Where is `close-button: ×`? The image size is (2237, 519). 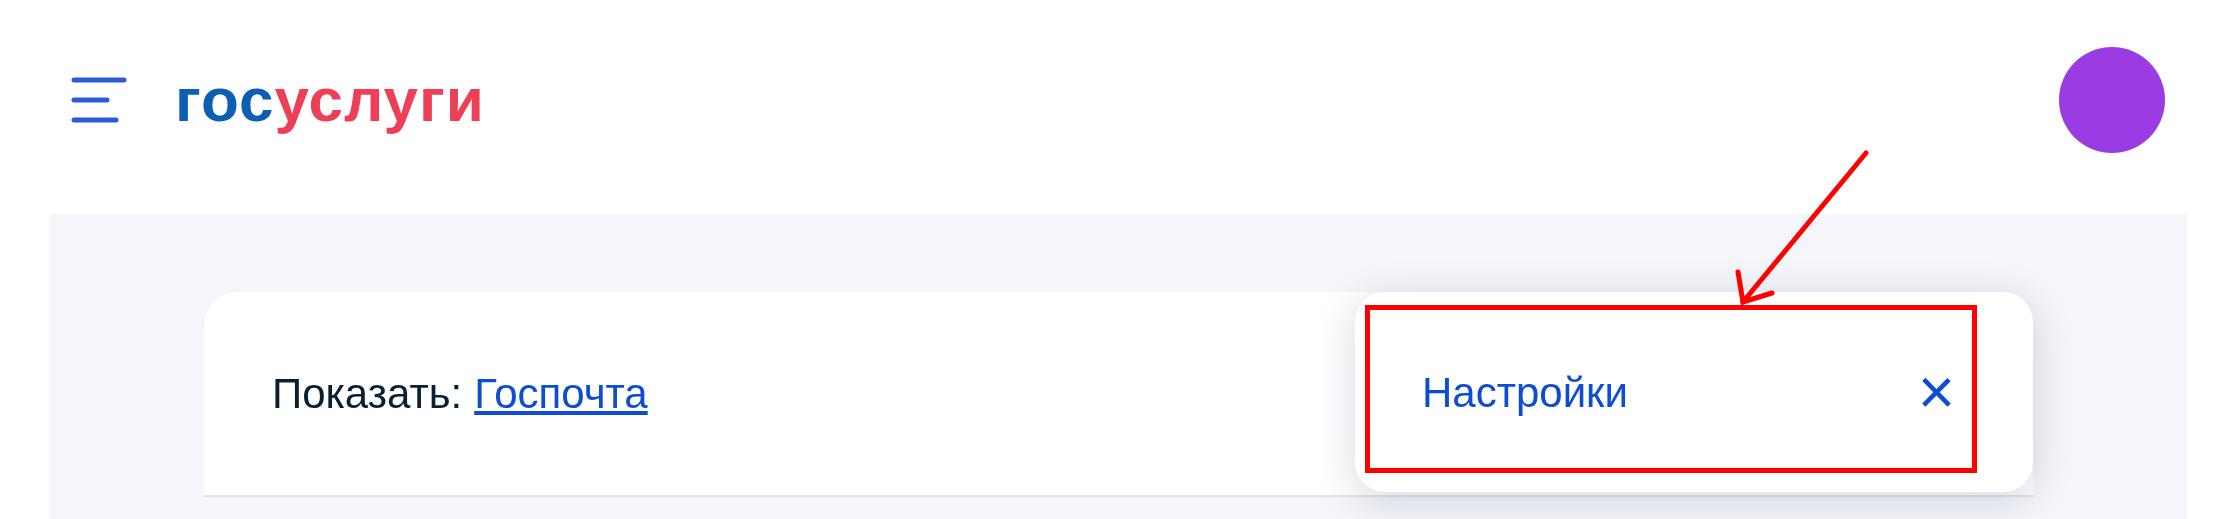
close-button: × is located at coordinates (1936, 392).